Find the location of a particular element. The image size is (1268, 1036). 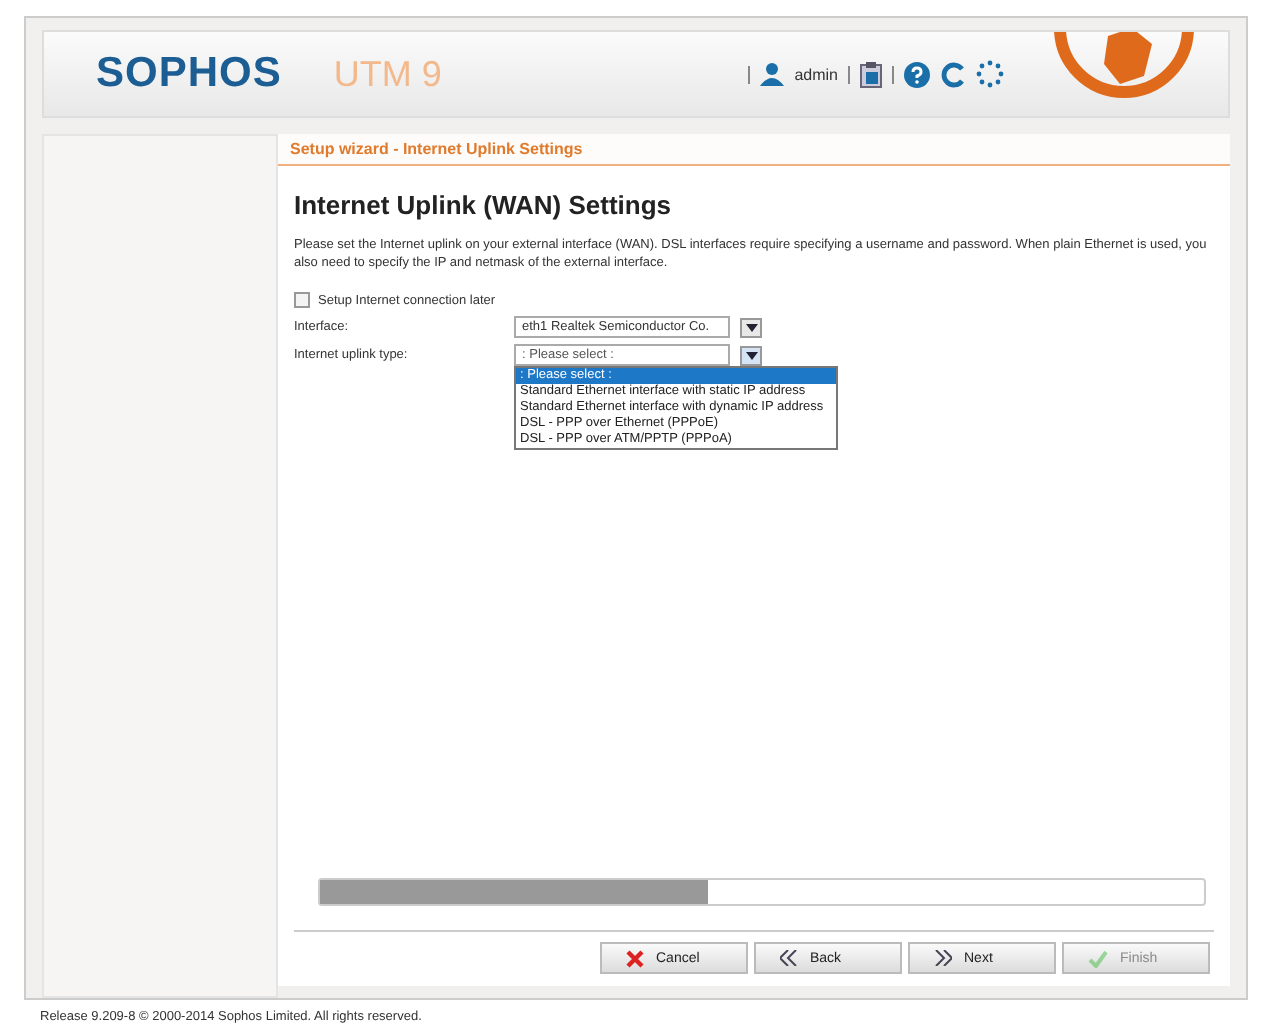

user-link: admin is located at coordinates (816, 74).